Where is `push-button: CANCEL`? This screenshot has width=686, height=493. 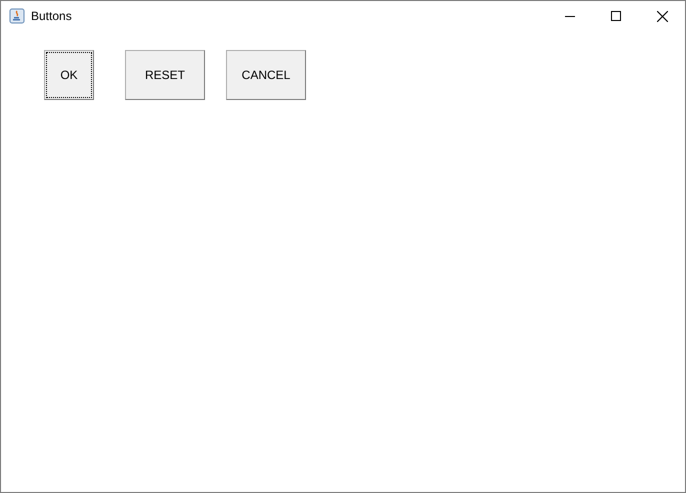
push-button: CANCEL is located at coordinates (266, 75).